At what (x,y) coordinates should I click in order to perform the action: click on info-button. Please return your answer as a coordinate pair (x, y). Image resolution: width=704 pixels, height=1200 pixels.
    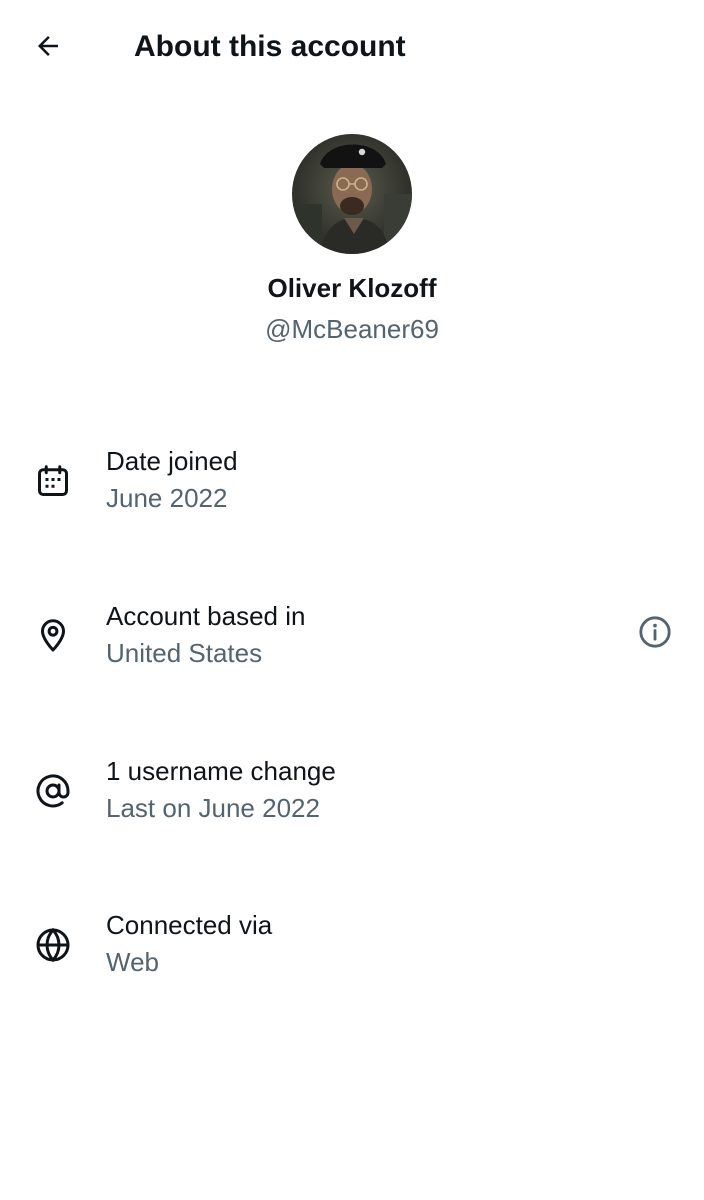
    Looking at the image, I should click on (655, 634).